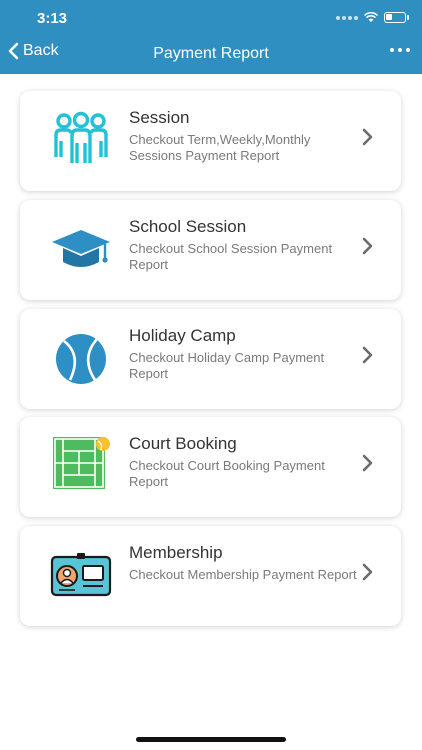 This screenshot has height=750, width=422. I want to click on wifi-icon, so click(371, 17).